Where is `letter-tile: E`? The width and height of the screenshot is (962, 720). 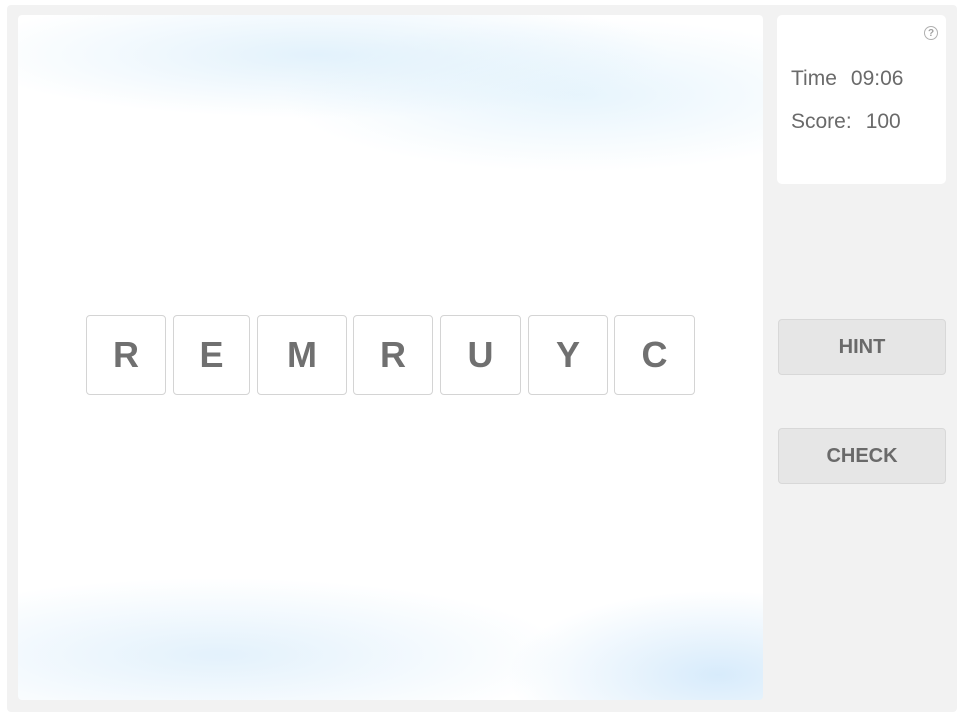 letter-tile: E is located at coordinates (211, 355).